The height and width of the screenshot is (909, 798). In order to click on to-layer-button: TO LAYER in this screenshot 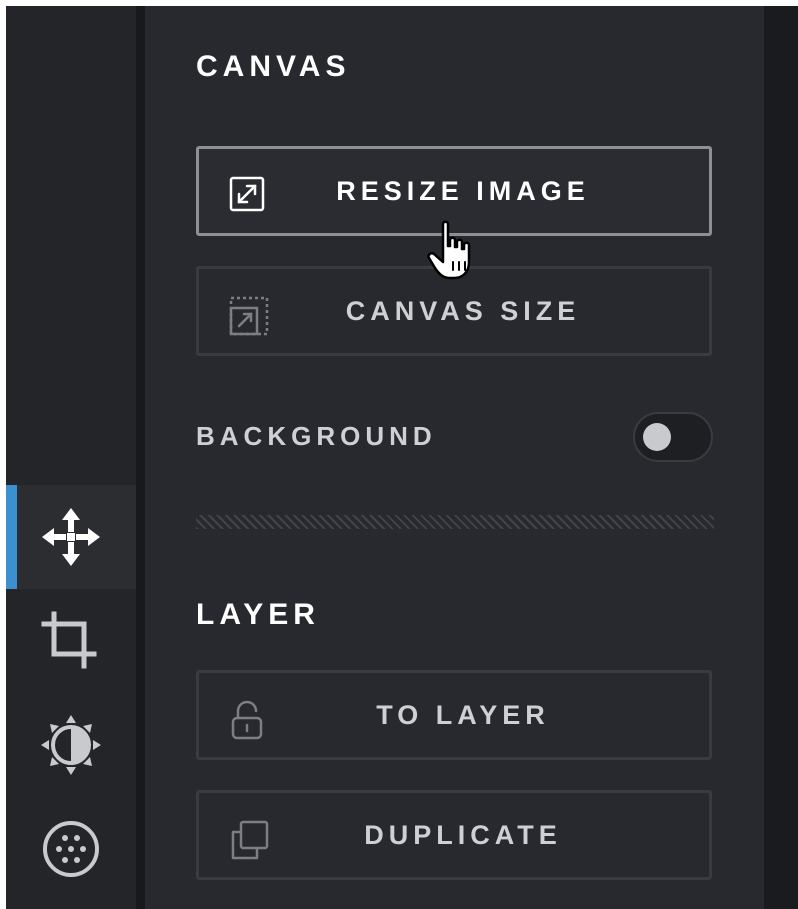, I will do `click(454, 715)`.